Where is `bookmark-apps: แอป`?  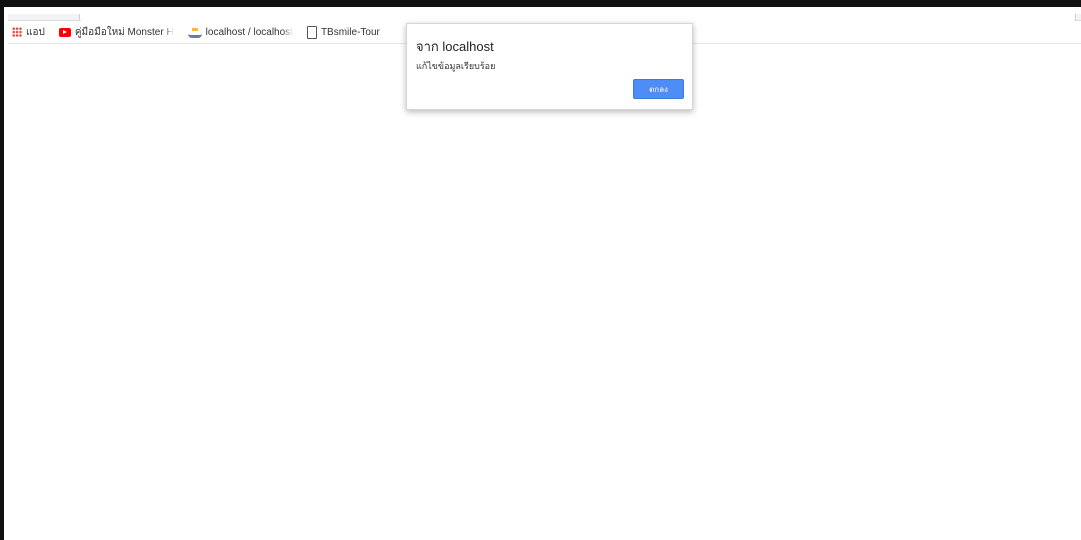 bookmark-apps: แอป is located at coordinates (28, 32).